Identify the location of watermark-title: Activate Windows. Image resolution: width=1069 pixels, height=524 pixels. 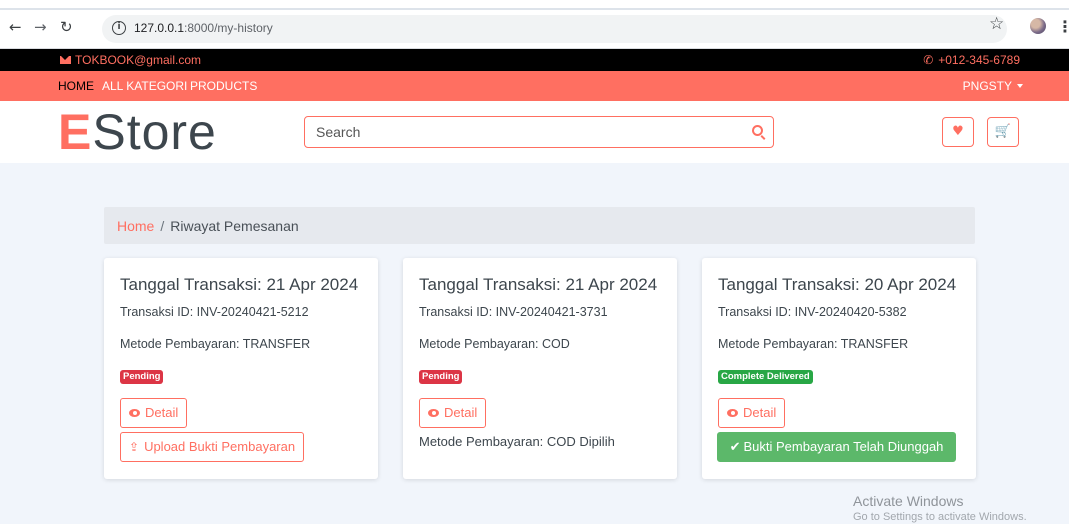
(908, 501).